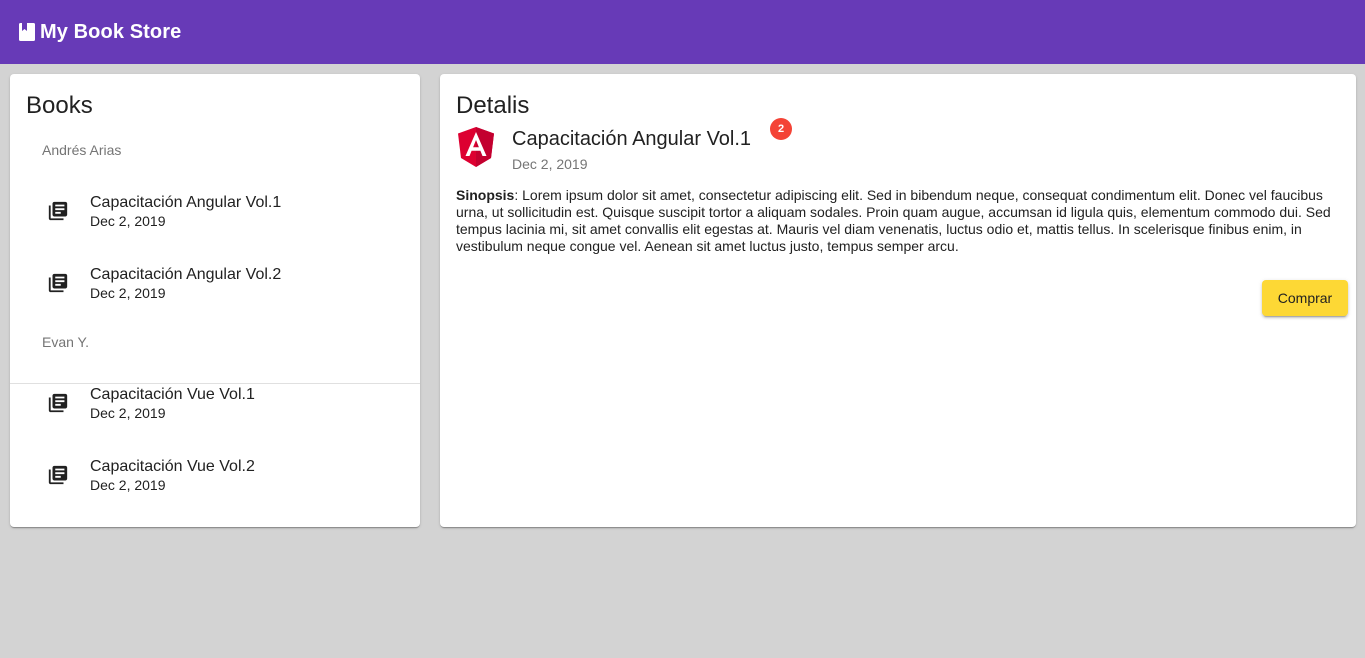 This screenshot has height=658, width=1365. What do you see at coordinates (476, 147) in the screenshot?
I see `angular-logo-icon` at bounding box center [476, 147].